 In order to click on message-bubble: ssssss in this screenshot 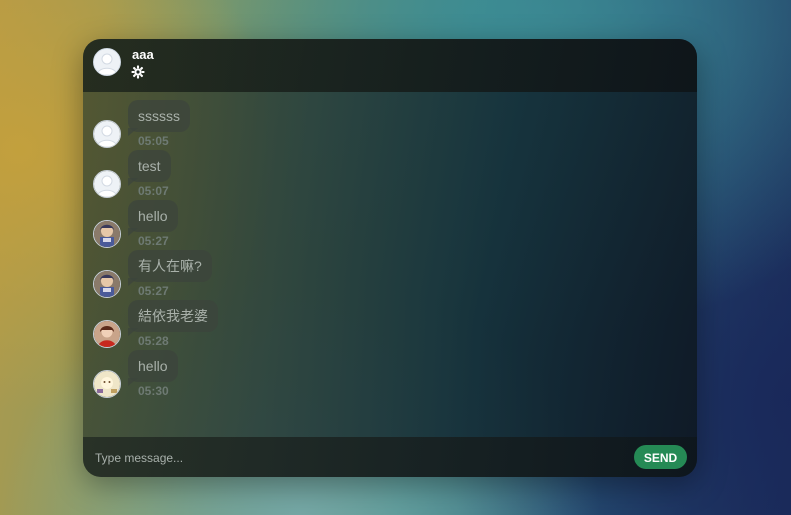, I will do `click(159, 116)`.